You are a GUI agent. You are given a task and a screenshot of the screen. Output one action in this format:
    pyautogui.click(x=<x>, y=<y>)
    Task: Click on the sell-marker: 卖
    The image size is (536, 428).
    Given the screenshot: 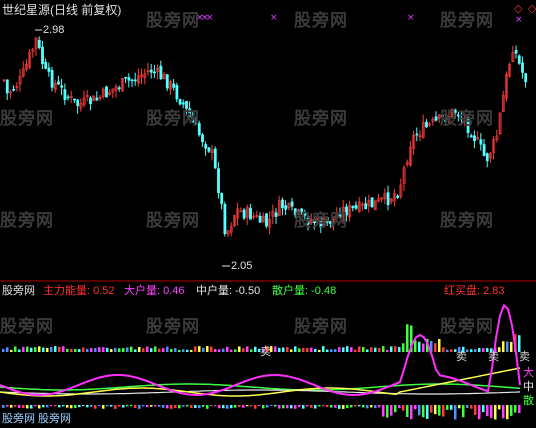 What is the action you would take?
    pyautogui.click(x=524, y=357)
    